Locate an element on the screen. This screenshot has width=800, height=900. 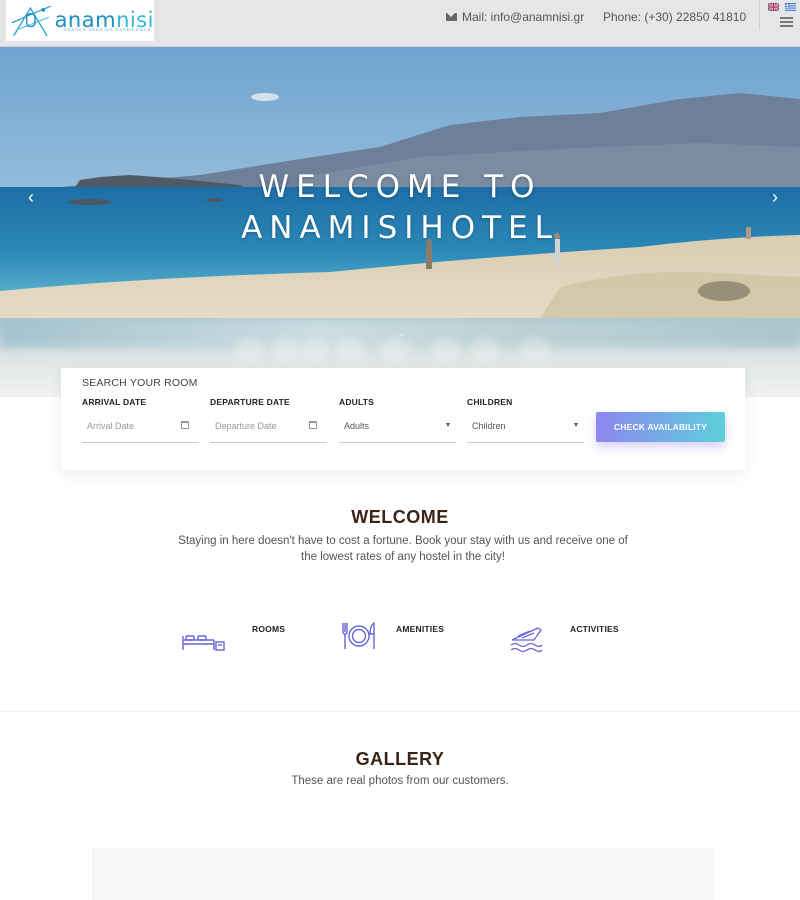
section-divider is located at coordinates (400, 711).